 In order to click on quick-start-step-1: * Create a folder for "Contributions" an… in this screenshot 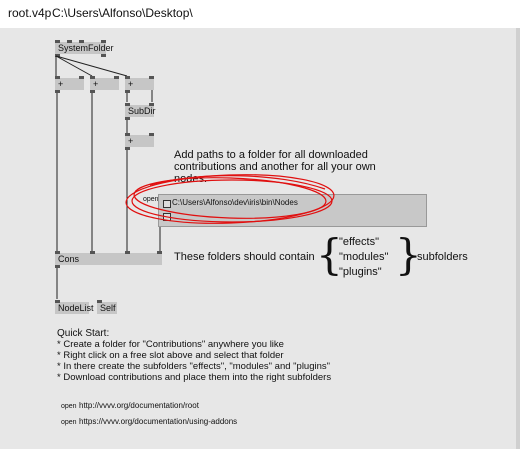, I will do `click(170, 344)`.